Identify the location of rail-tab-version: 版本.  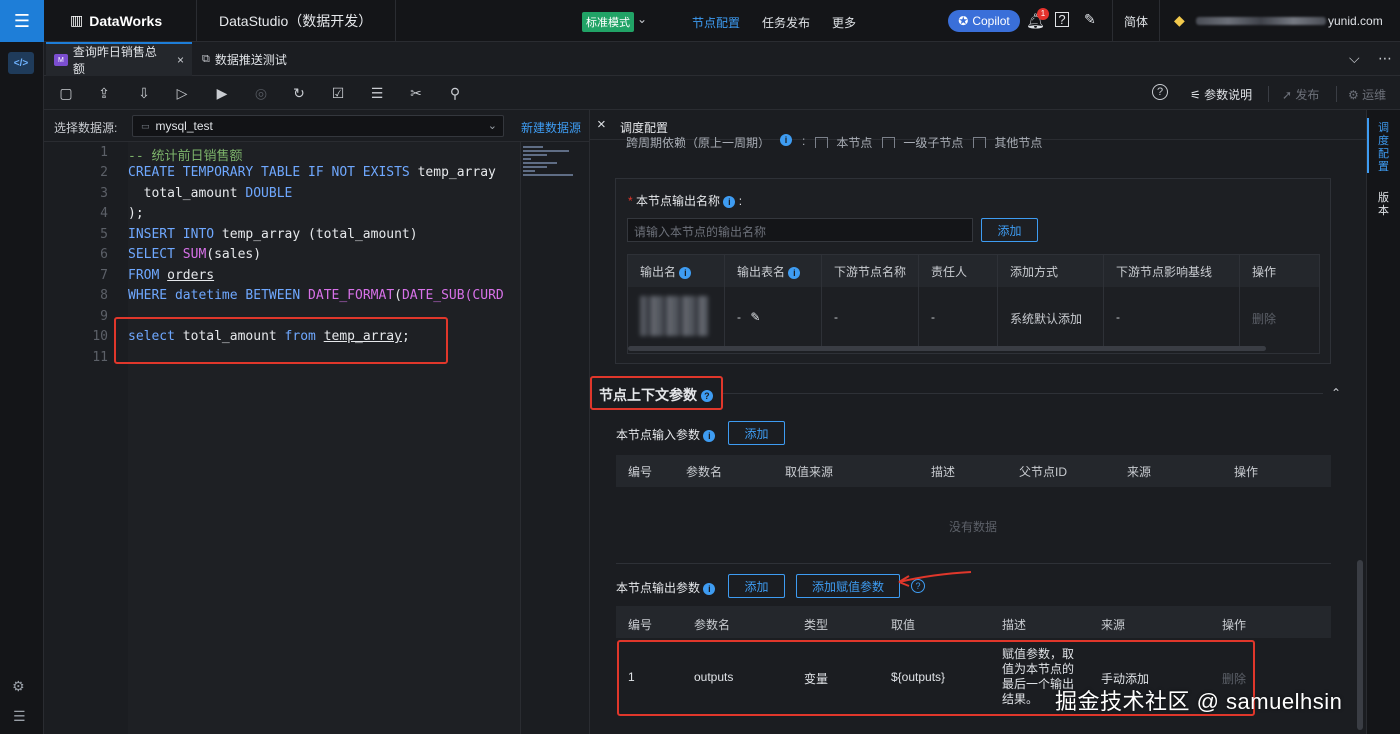
(1384, 205).